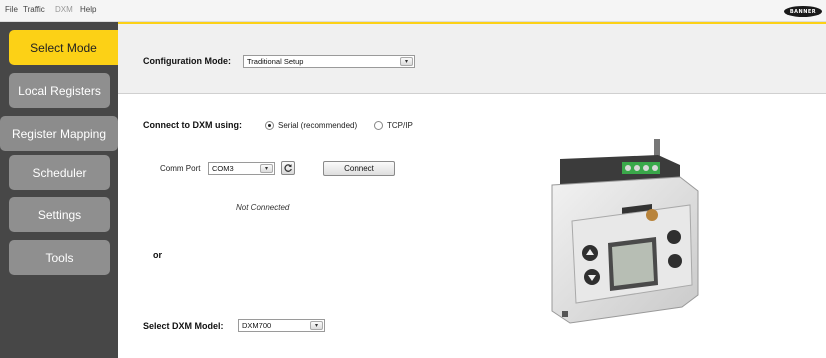 The height and width of the screenshot is (358, 826). What do you see at coordinates (223, 168) in the screenshot?
I see `comm-port-value: COM3` at bounding box center [223, 168].